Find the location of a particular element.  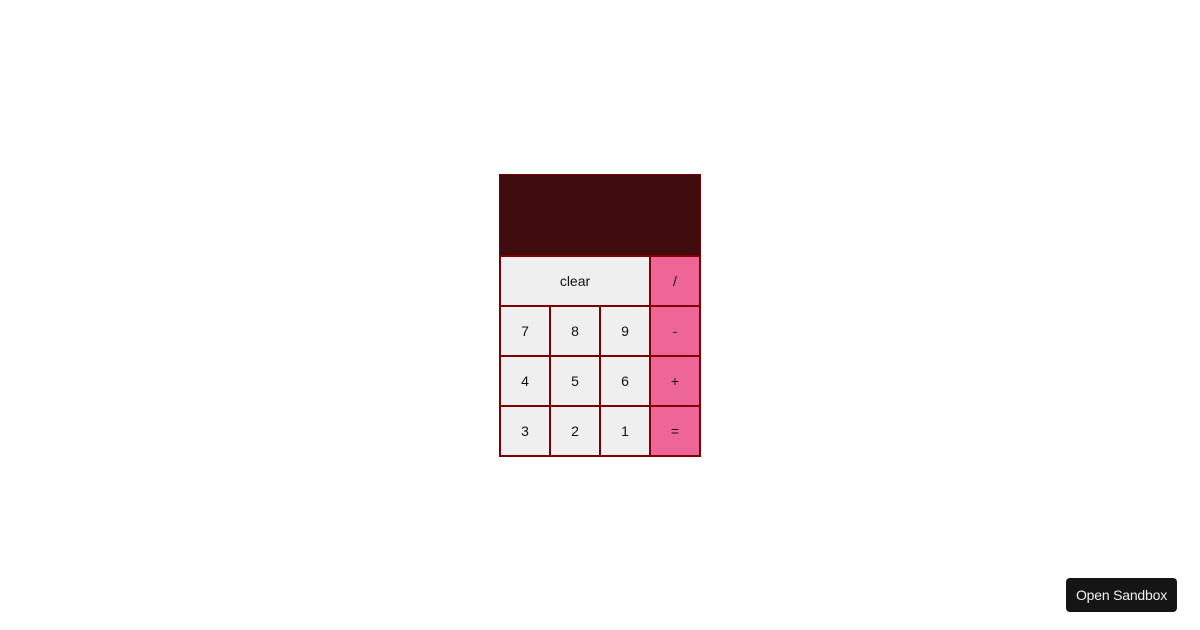

divide-button: / is located at coordinates (675, 281).